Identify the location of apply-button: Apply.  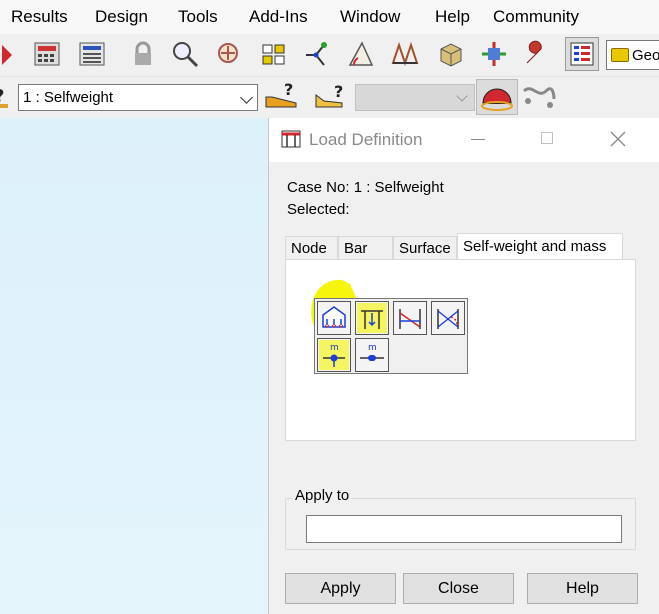
(340, 588).